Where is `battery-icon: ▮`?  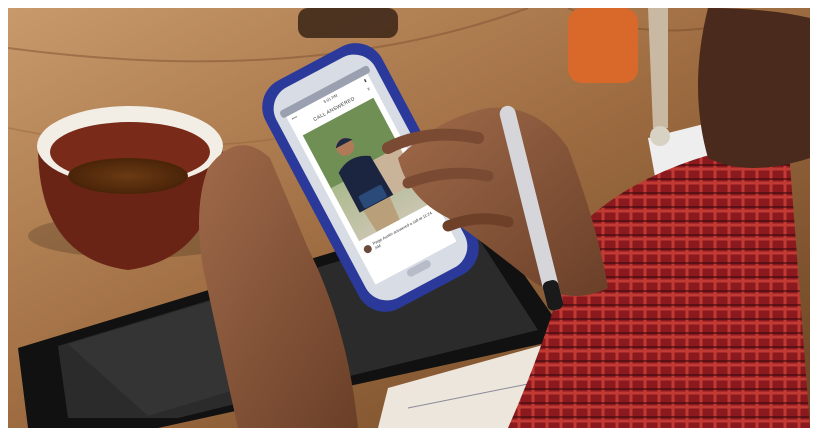 battery-icon: ▮ is located at coordinates (365, 80).